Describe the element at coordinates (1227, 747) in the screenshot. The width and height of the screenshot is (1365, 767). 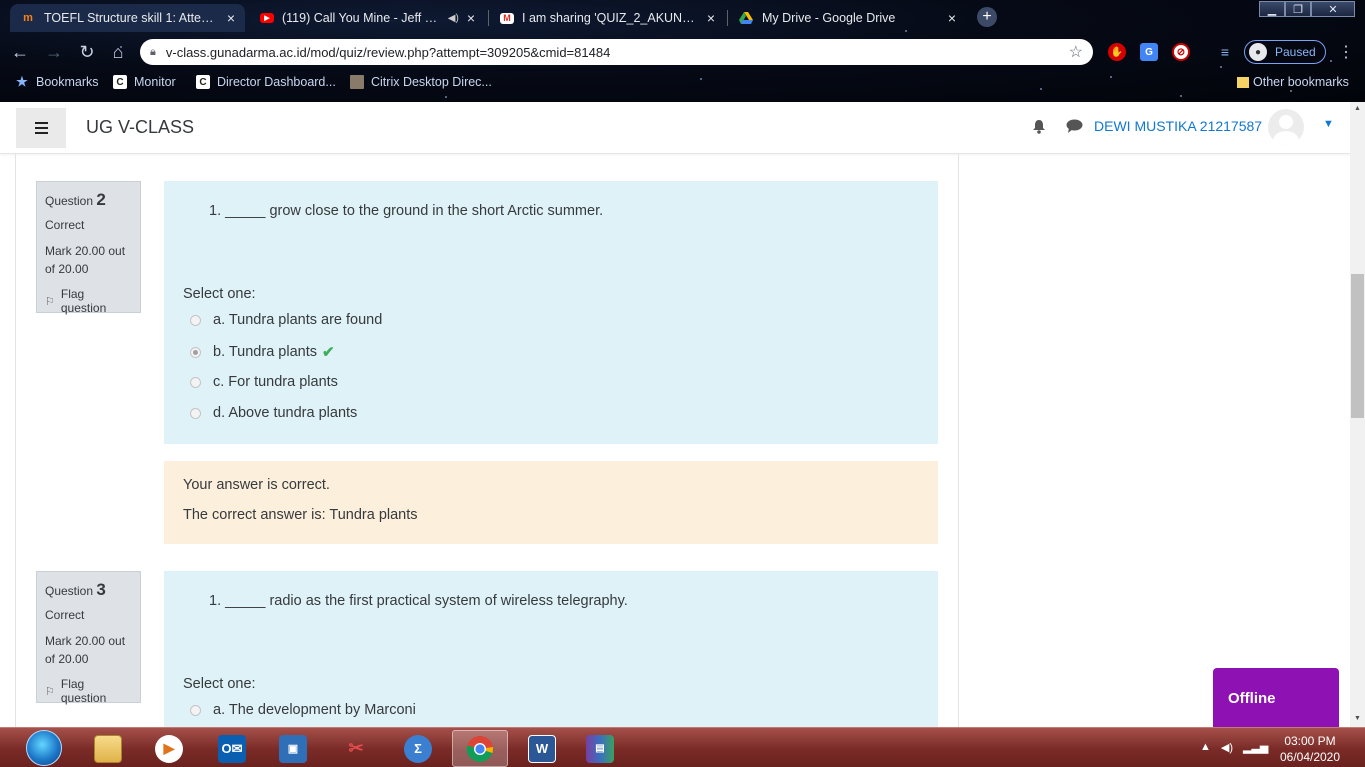
I see `volume-icon: ◀)` at that location.